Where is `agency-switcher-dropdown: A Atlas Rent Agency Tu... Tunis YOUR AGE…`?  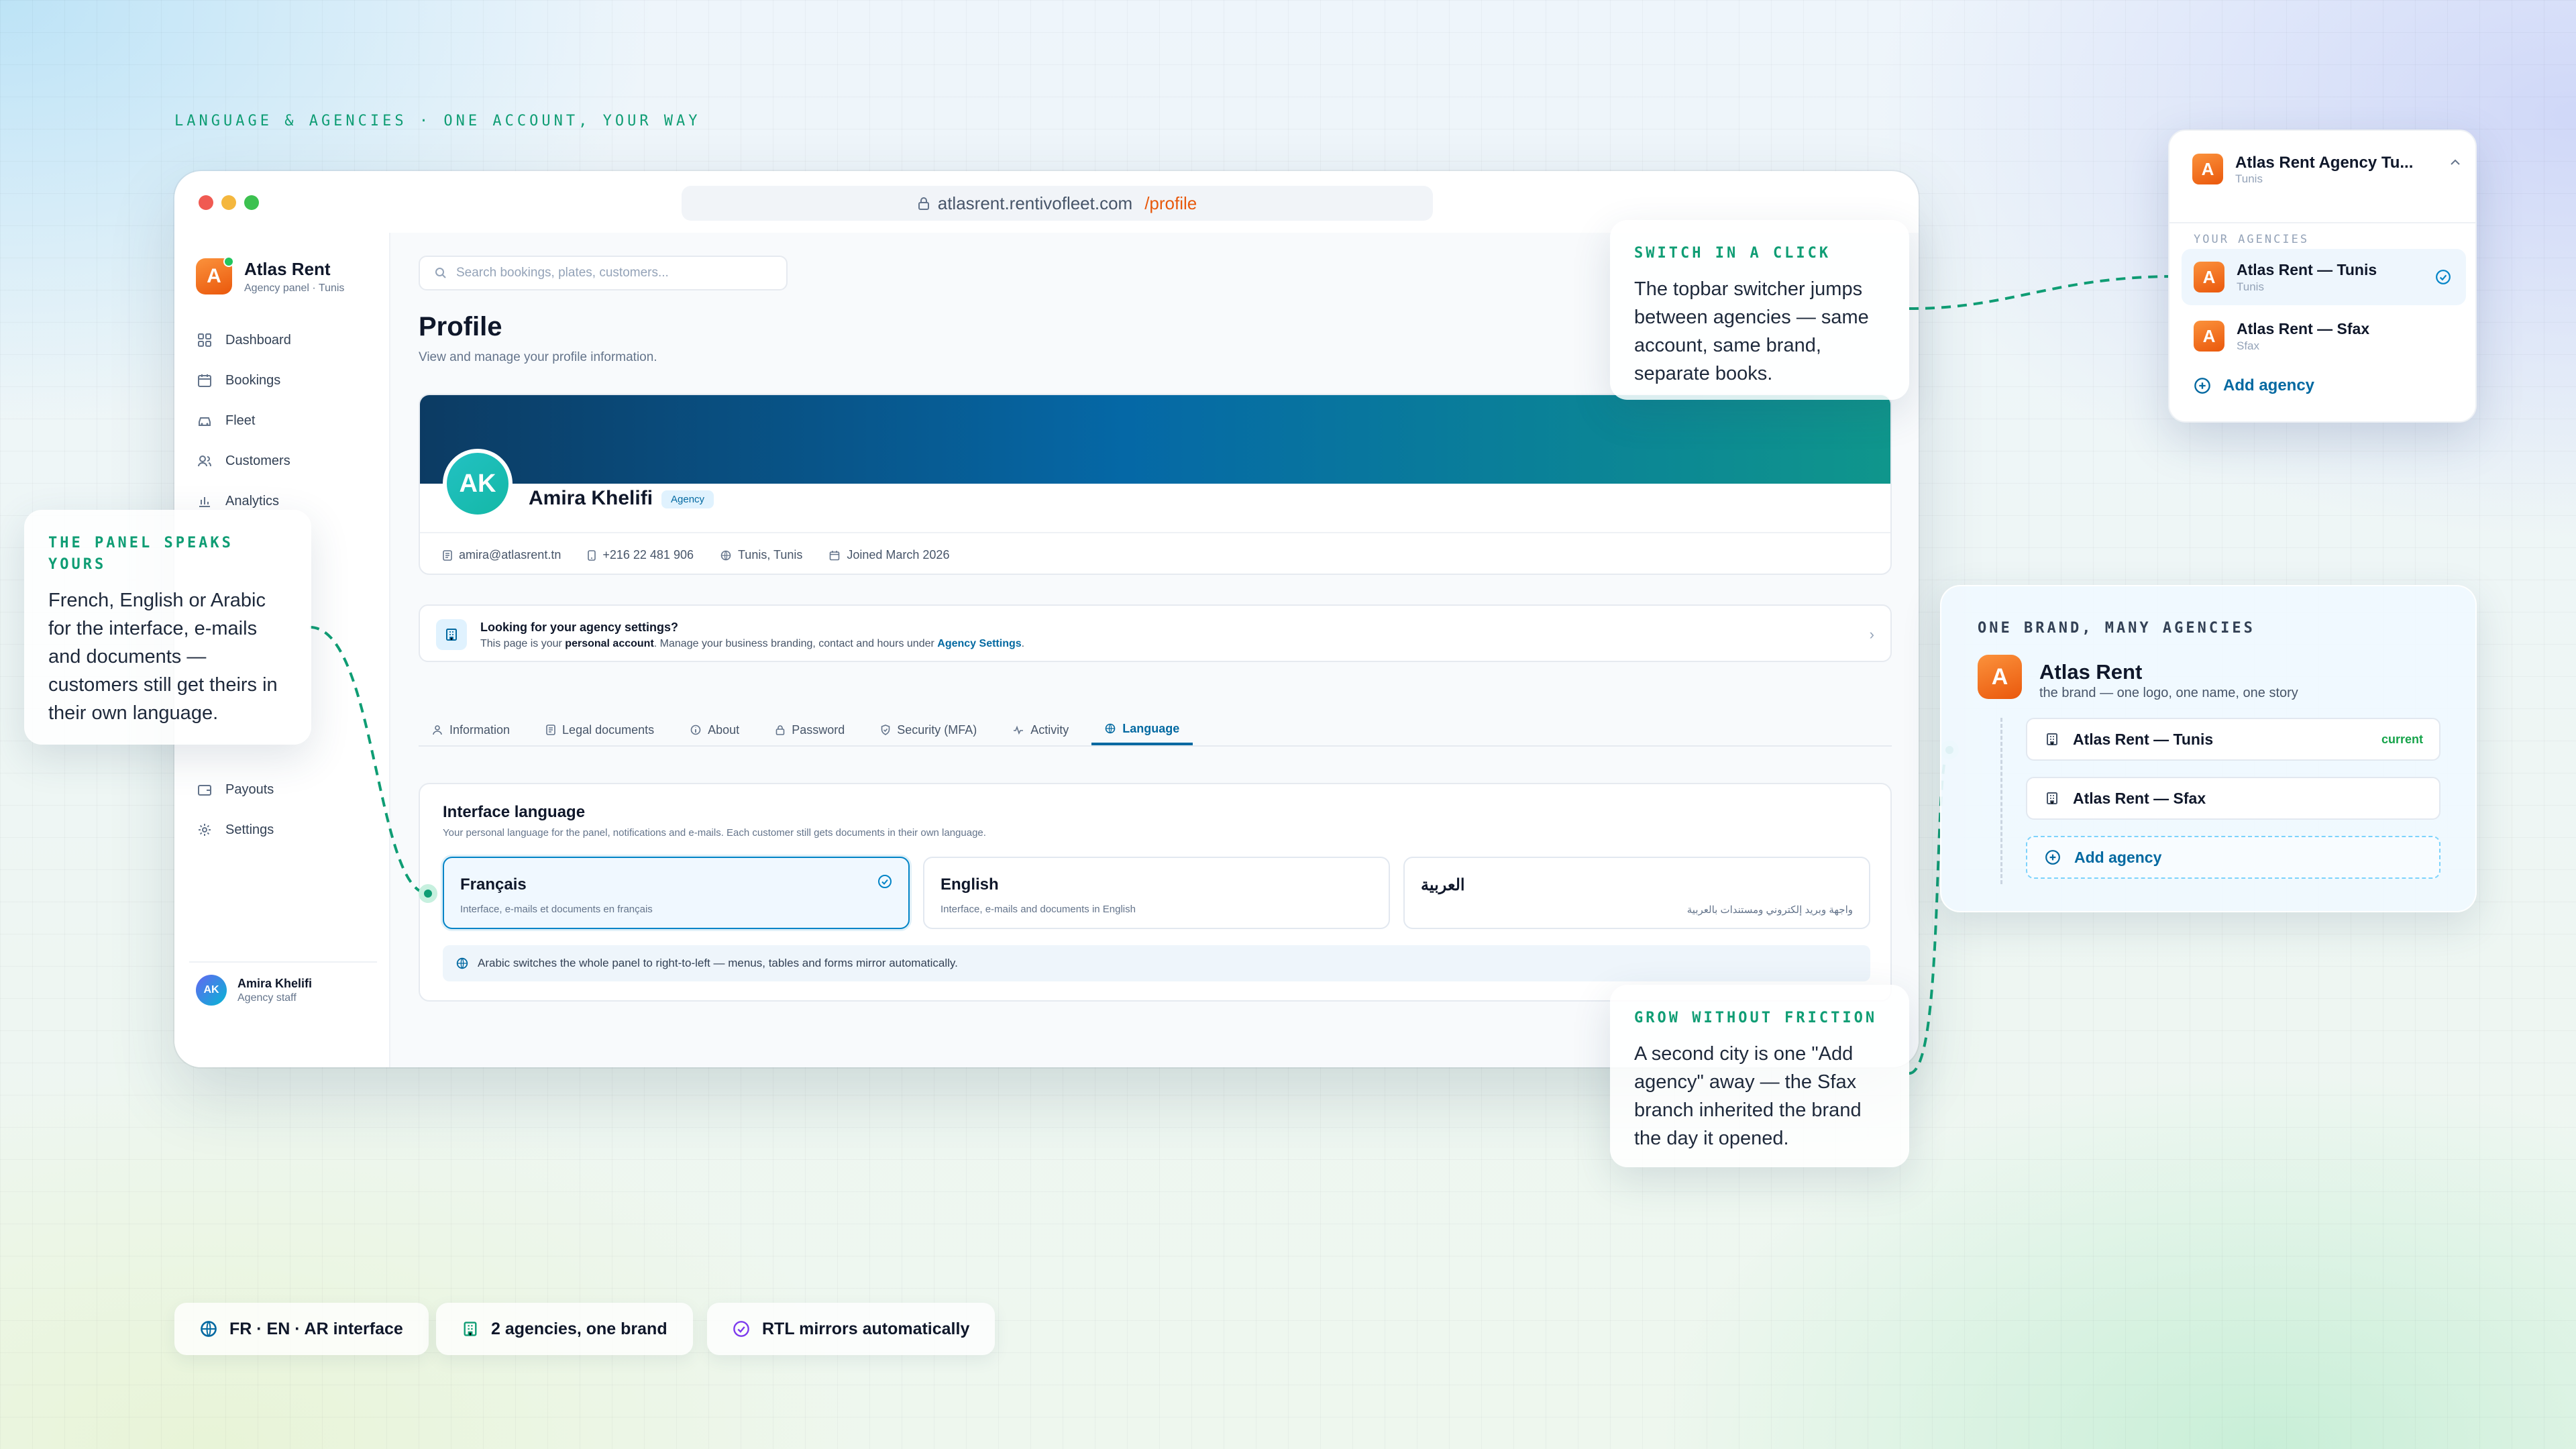
agency-switcher-dropdown: A Atlas Rent Agency Tu... Tunis YOUR AGE… is located at coordinates (2322, 276).